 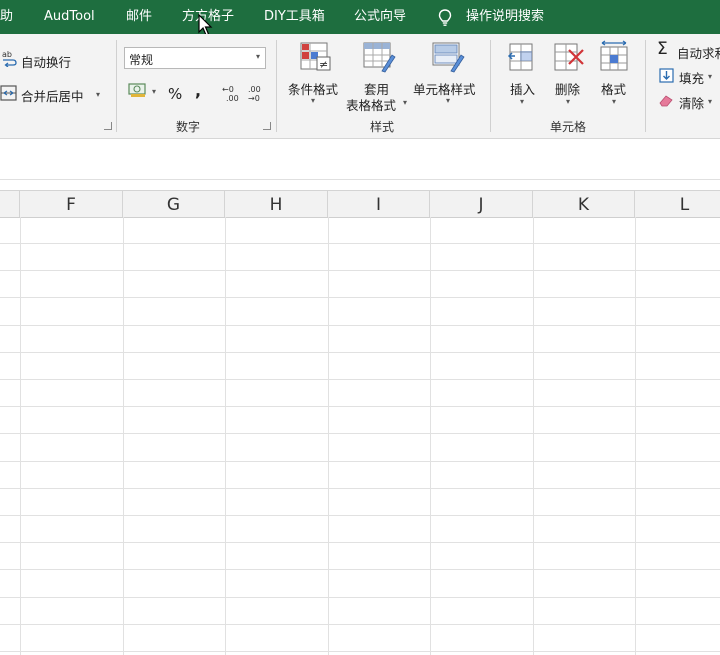 I want to click on tell-me-search: 操作说明搜索, so click(x=505, y=17).